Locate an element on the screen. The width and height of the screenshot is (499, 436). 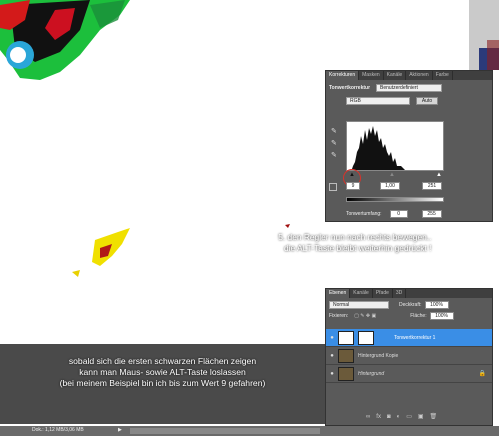
output-black-field: 0 is located at coordinates (398, 214).